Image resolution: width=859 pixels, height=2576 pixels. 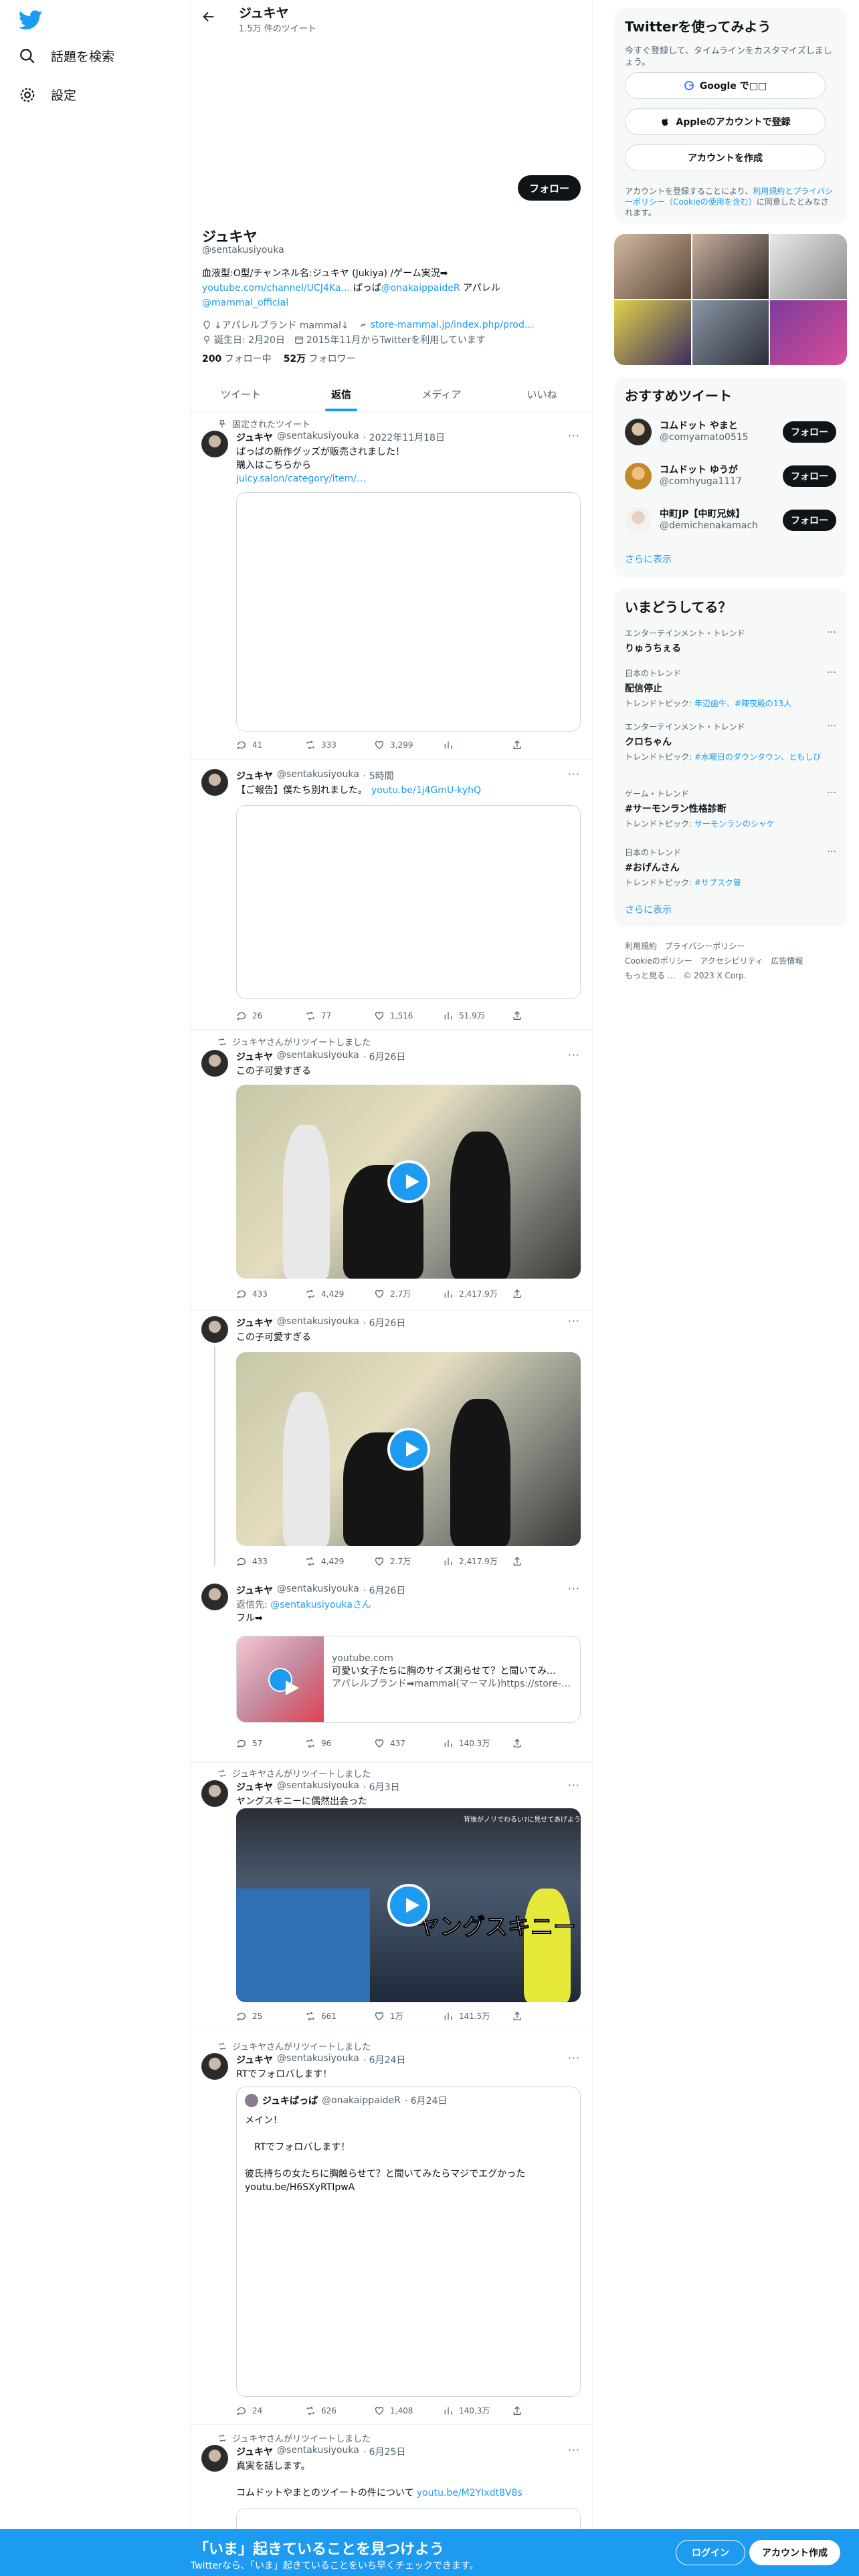 What do you see at coordinates (649, 909) in the screenshot?
I see `trends-show-more: さらに表示` at bounding box center [649, 909].